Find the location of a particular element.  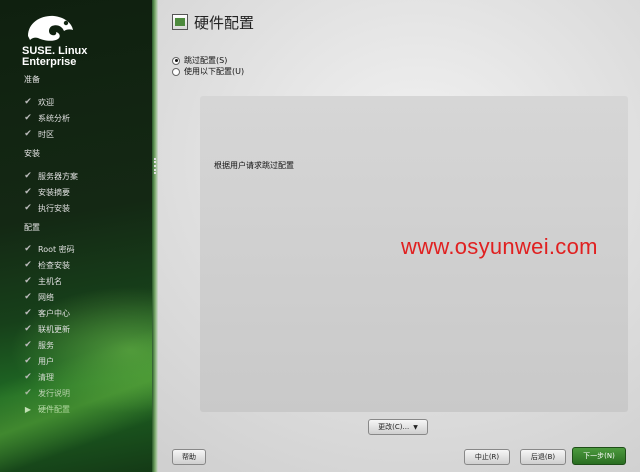

step-network: ✔ 网络 is located at coordinates (38, 297).